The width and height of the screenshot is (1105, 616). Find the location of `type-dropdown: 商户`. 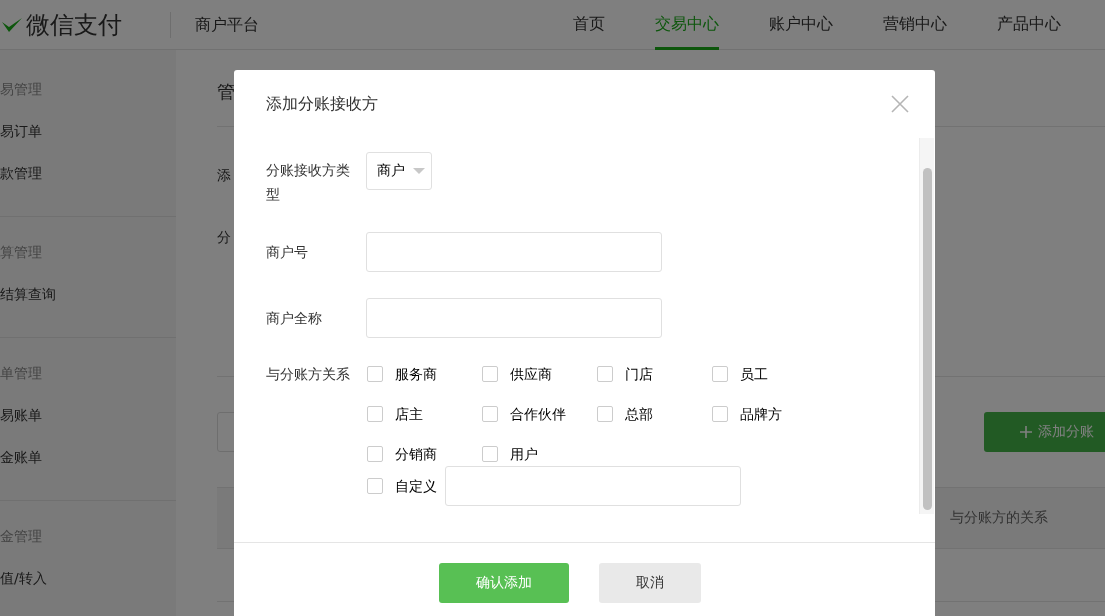

type-dropdown: 商户 is located at coordinates (399, 171).